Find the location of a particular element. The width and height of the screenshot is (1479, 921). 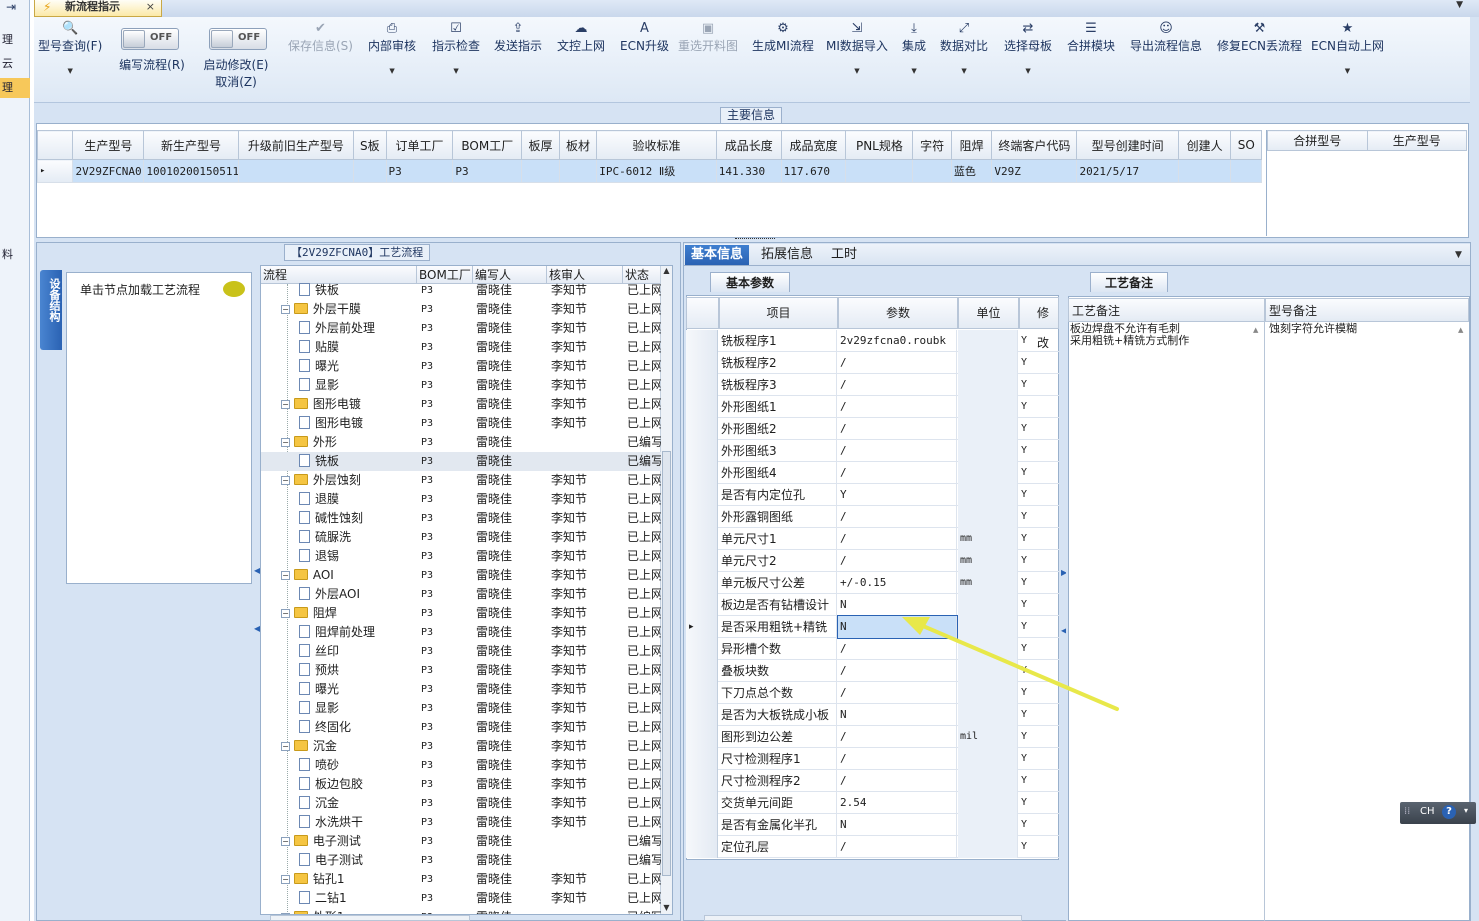

param-row: 图形到边公差 / mil Y is located at coordinates (872, 737).